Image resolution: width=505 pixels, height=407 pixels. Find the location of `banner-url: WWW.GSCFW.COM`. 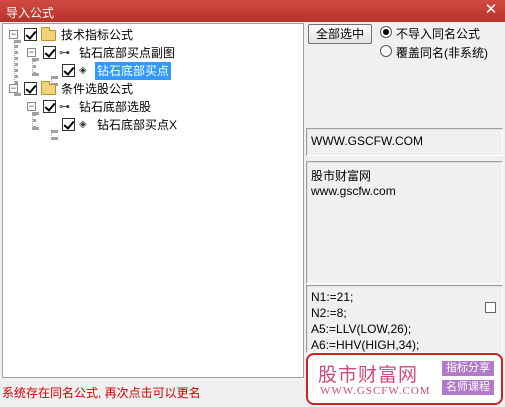

banner-url: WWW.GSCFW.COM is located at coordinates (375, 391).